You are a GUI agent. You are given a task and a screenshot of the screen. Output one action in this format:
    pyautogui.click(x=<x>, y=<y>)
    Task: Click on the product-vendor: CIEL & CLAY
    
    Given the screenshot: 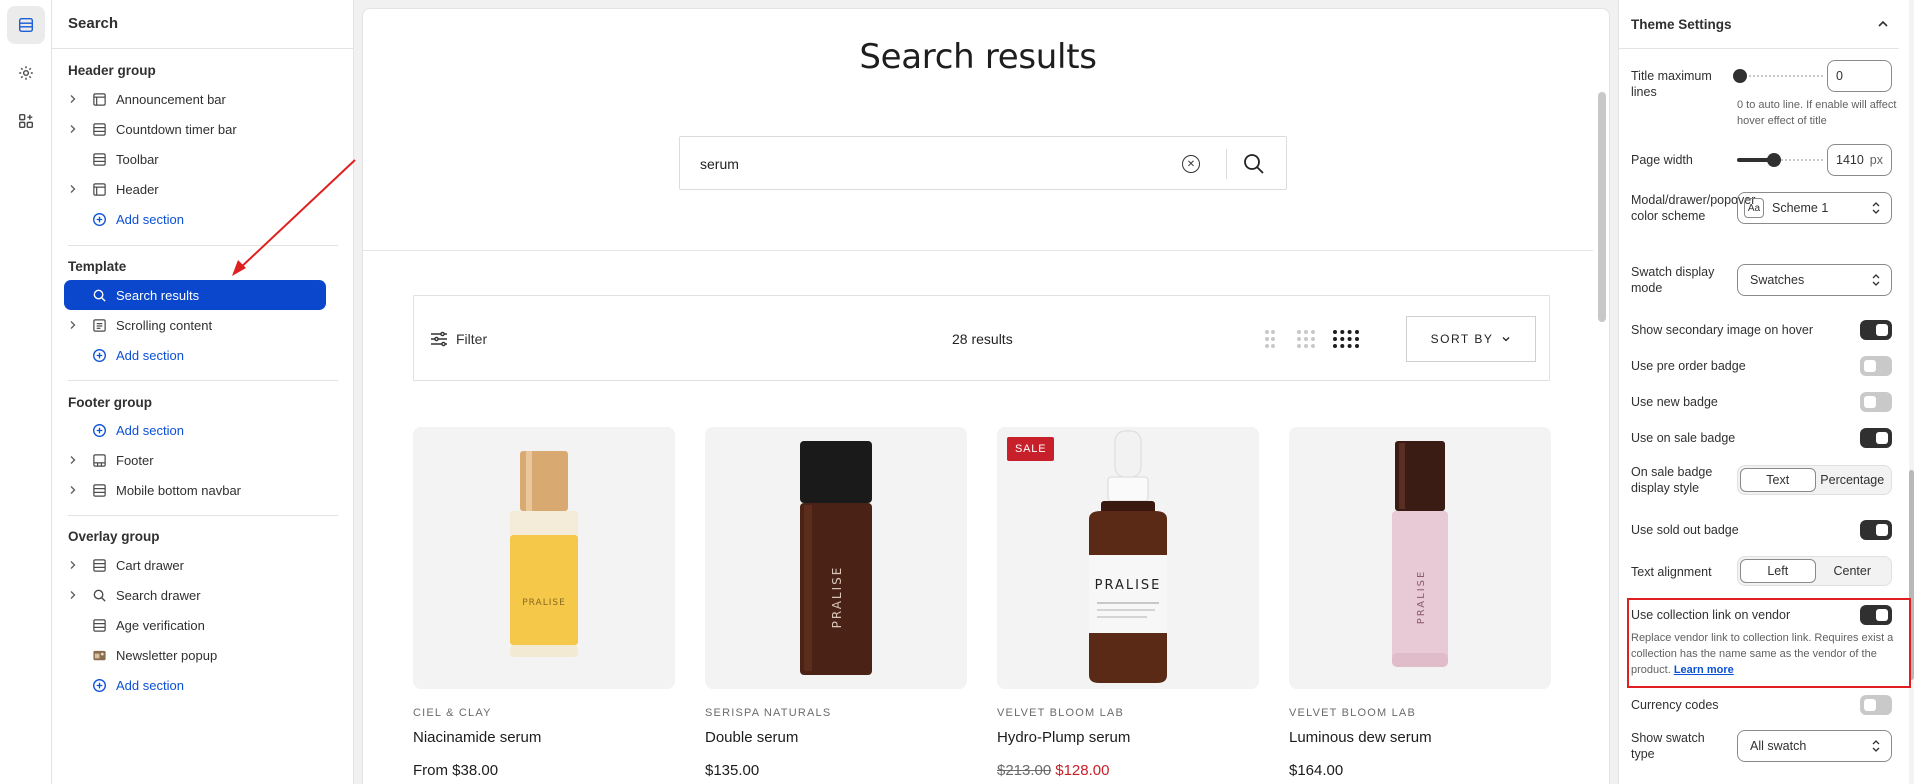 What is the action you would take?
    pyautogui.click(x=544, y=713)
    